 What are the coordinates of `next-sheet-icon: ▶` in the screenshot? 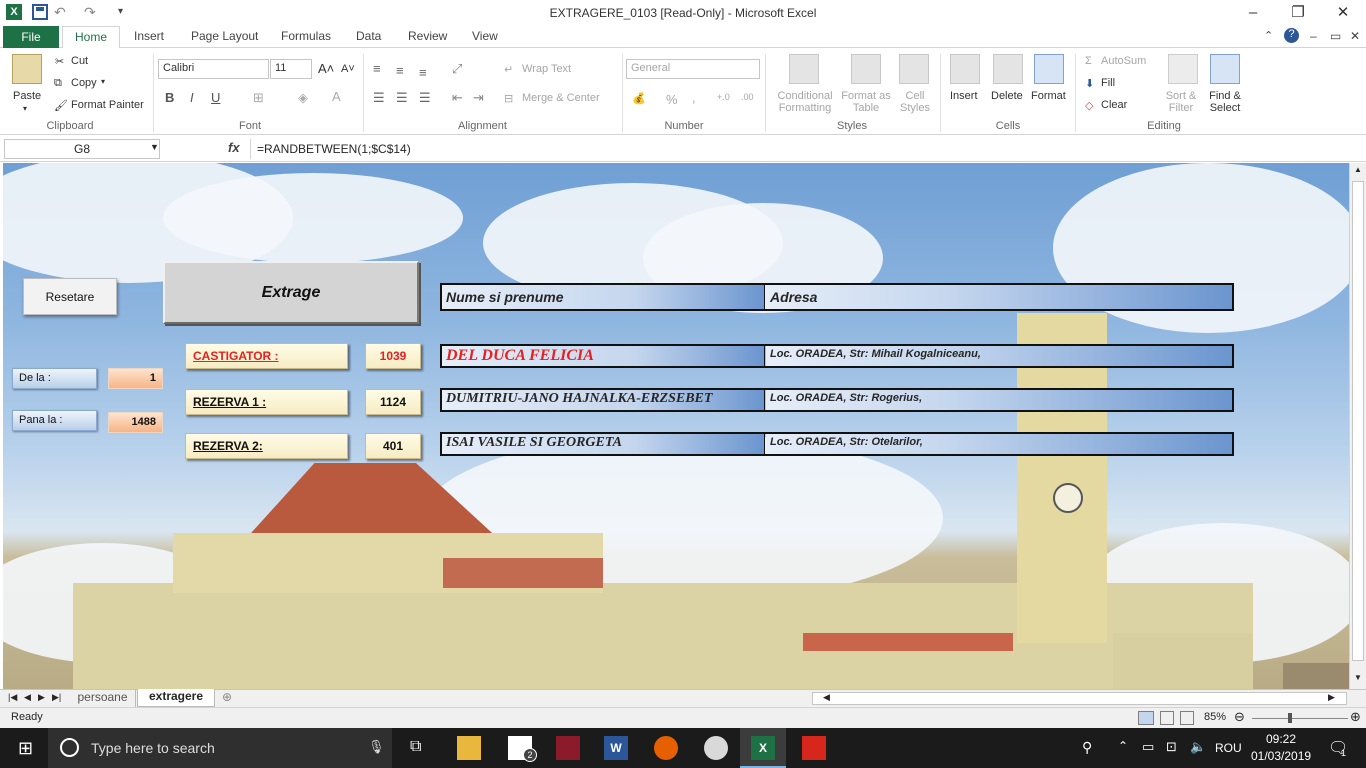 It's located at (41, 697).